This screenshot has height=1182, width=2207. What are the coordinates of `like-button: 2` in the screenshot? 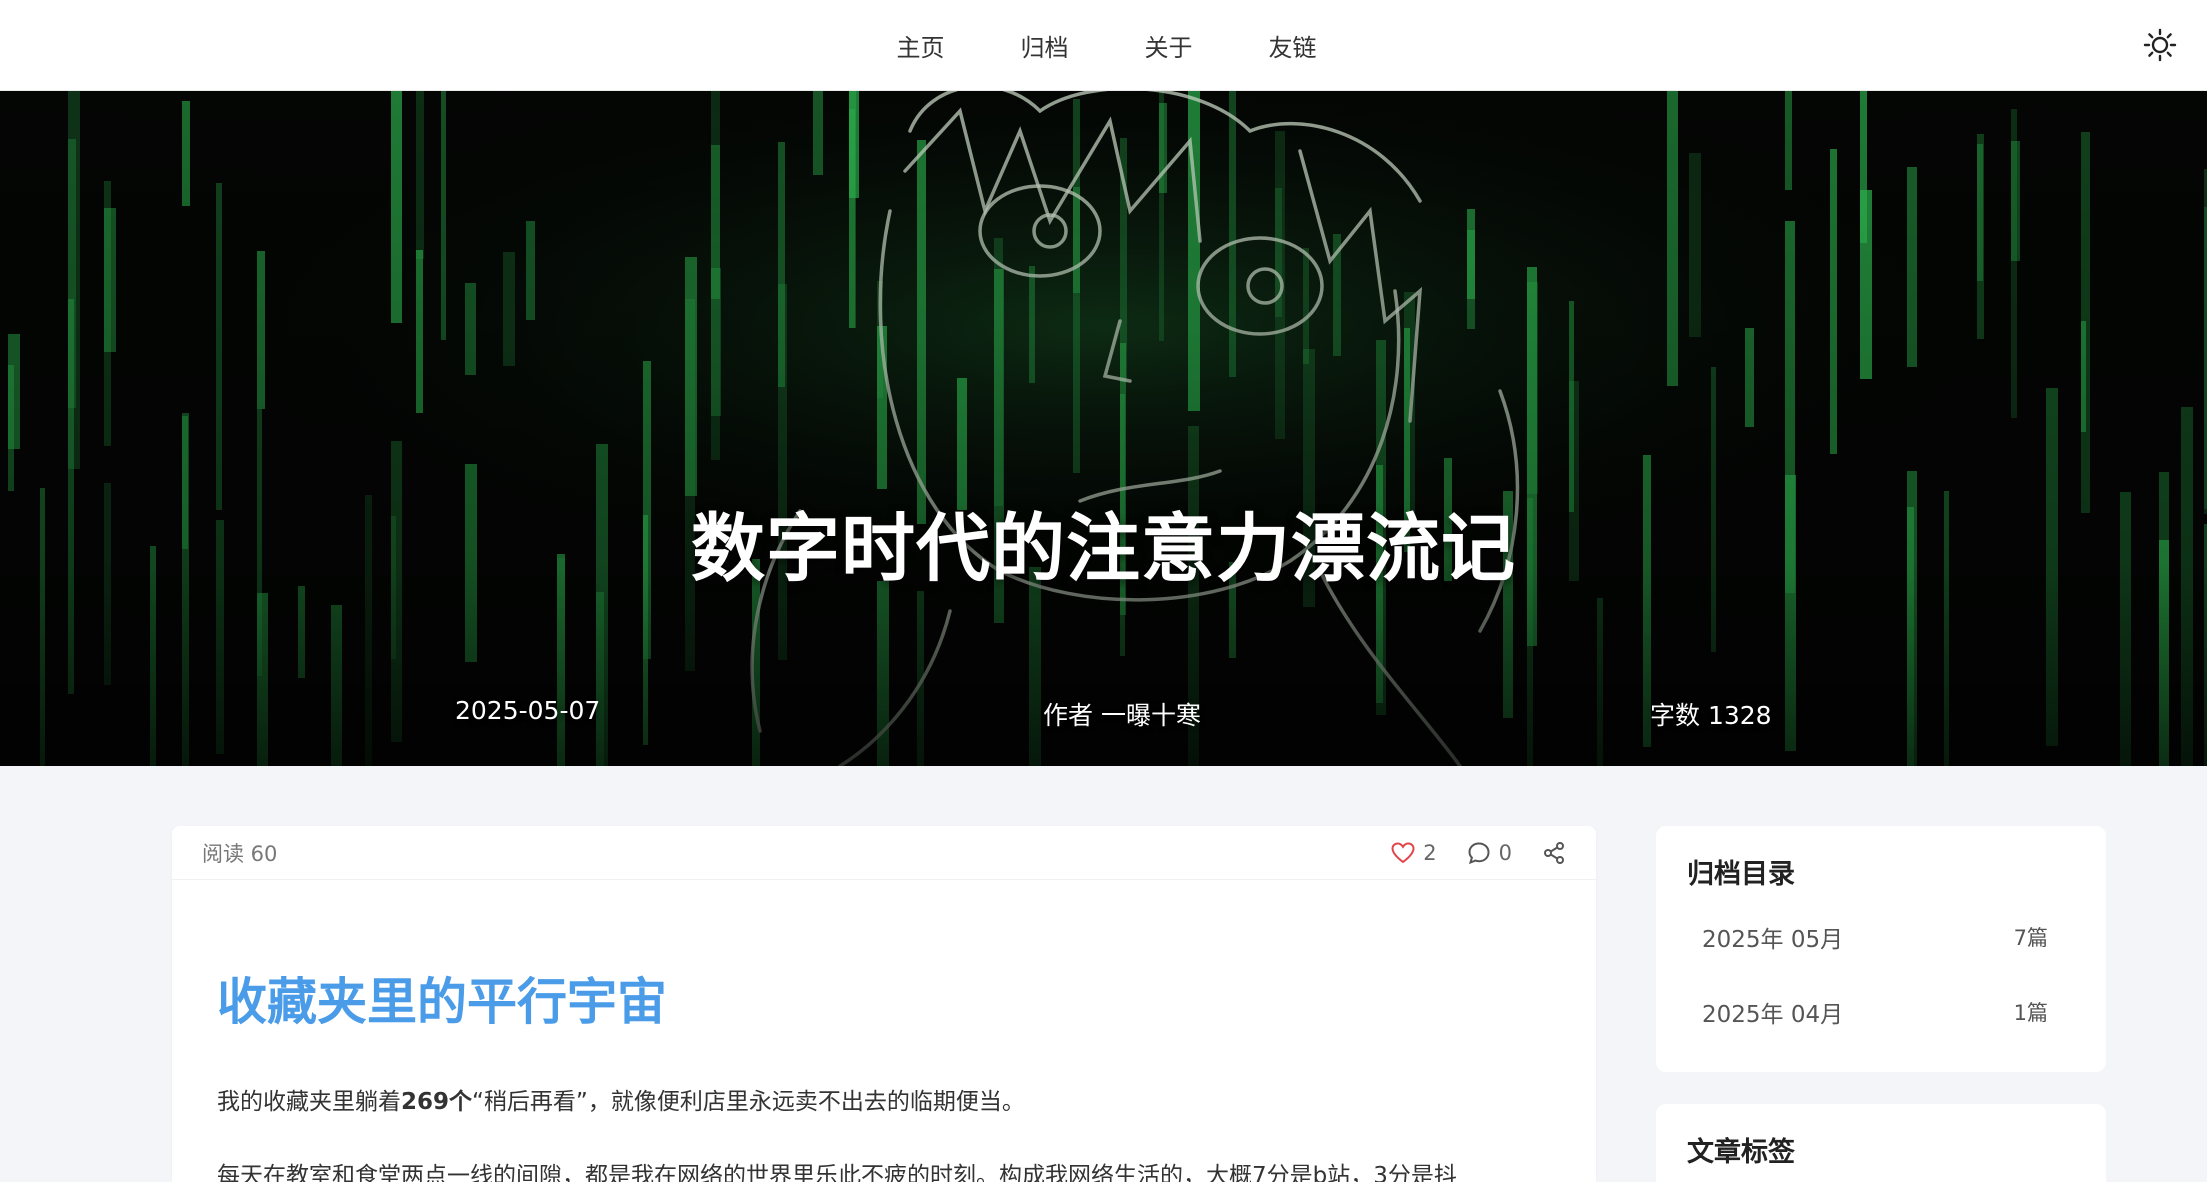 It's located at (1414, 853).